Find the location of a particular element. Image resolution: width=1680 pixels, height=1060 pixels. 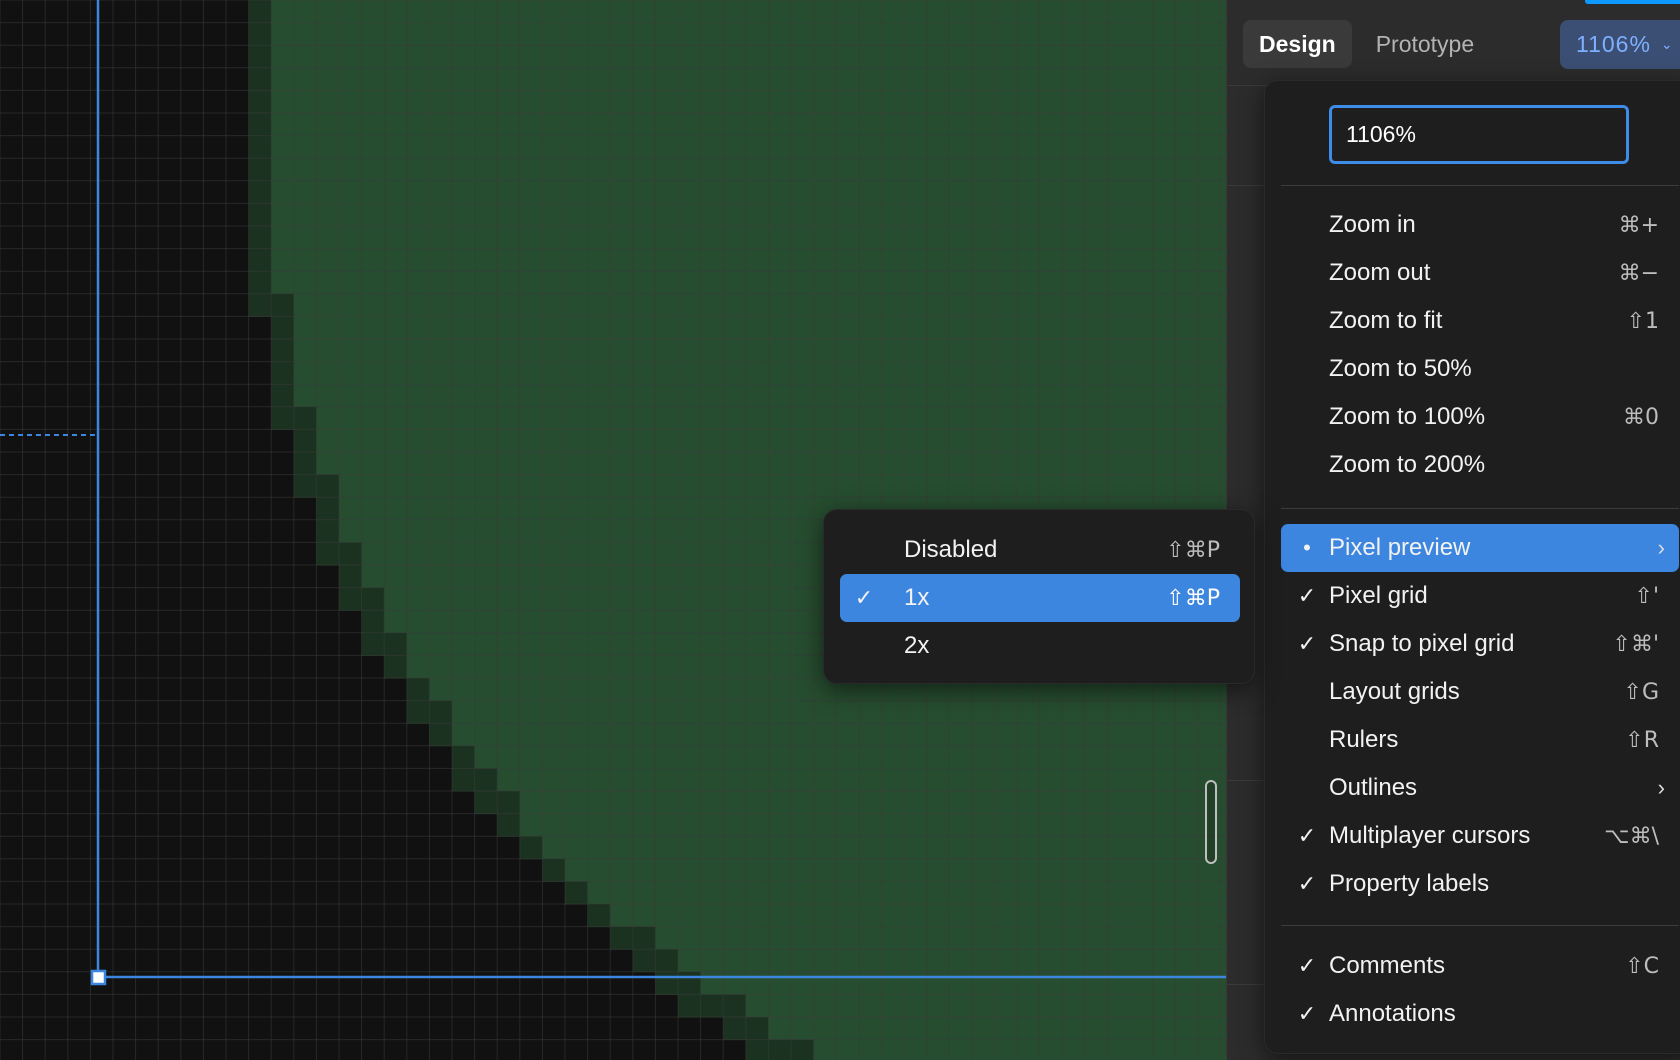

menu-item-label: Property labels is located at coordinates (1409, 883).